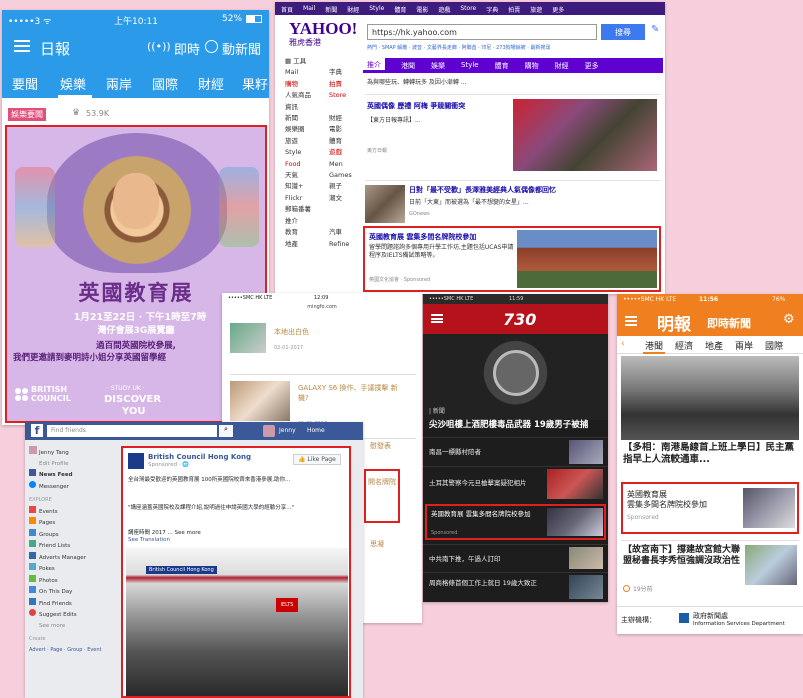 This screenshot has width=803, height=698. I want to click on mingpao-logo: 明報, so click(674, 322).